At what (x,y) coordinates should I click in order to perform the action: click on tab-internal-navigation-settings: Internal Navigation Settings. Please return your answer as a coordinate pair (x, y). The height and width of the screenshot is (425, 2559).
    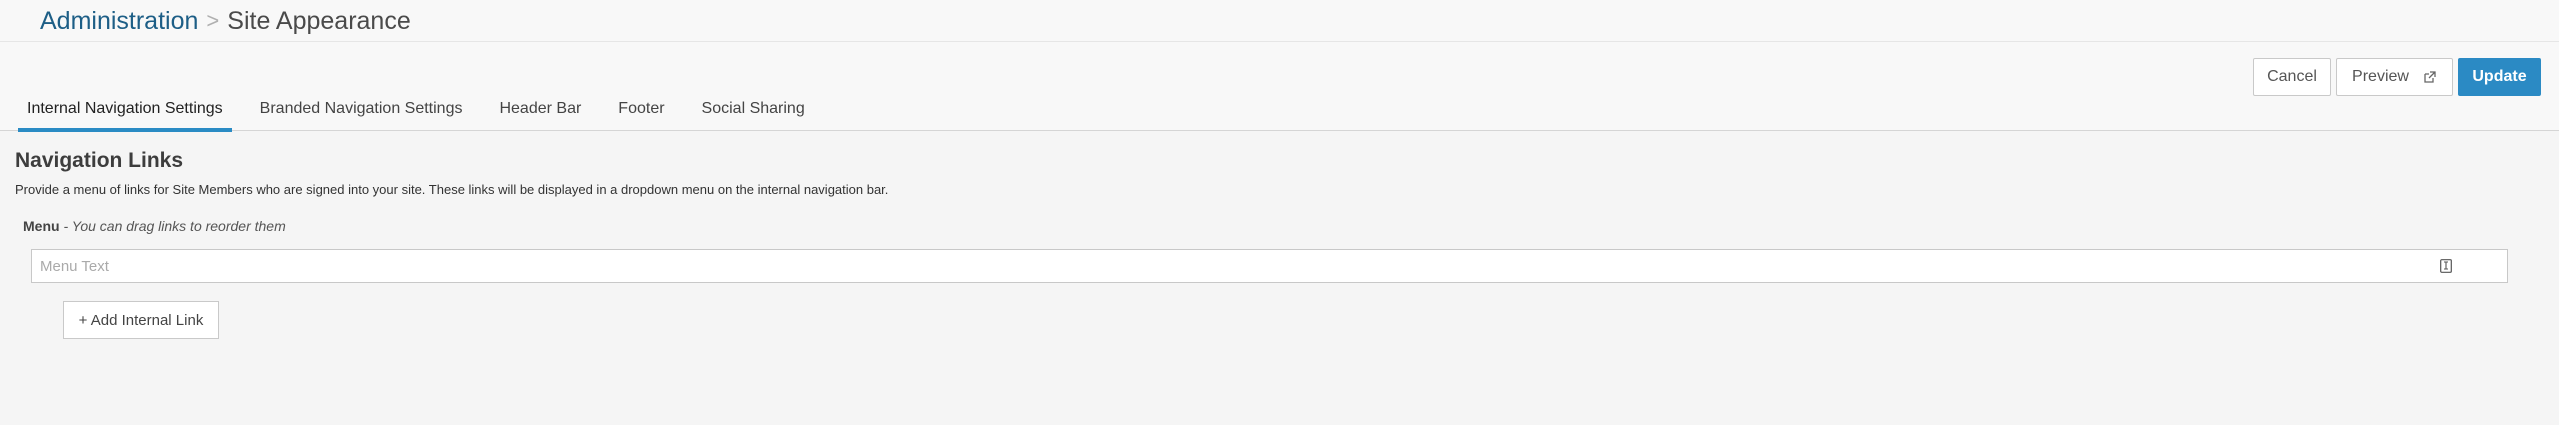
    Looking at the image, I should click on (125, 115).